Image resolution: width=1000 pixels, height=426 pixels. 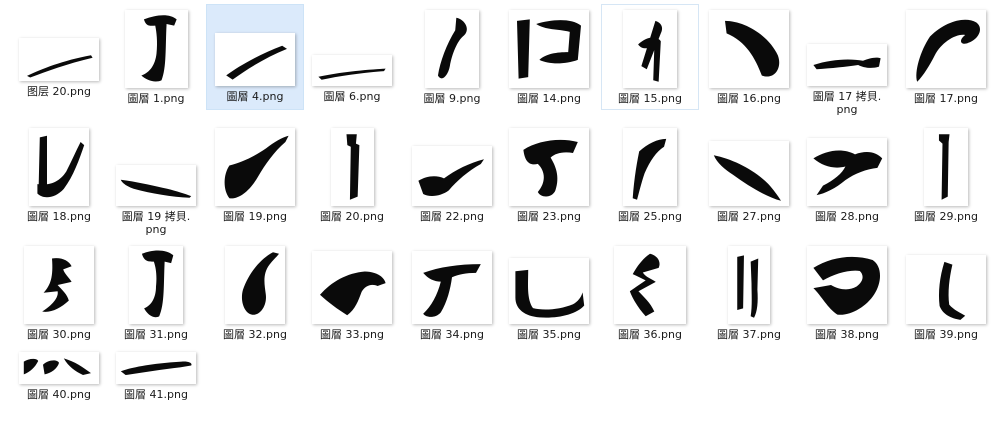 I want to click on file-item: 圖層 35.png, so click(x=549, y=298).